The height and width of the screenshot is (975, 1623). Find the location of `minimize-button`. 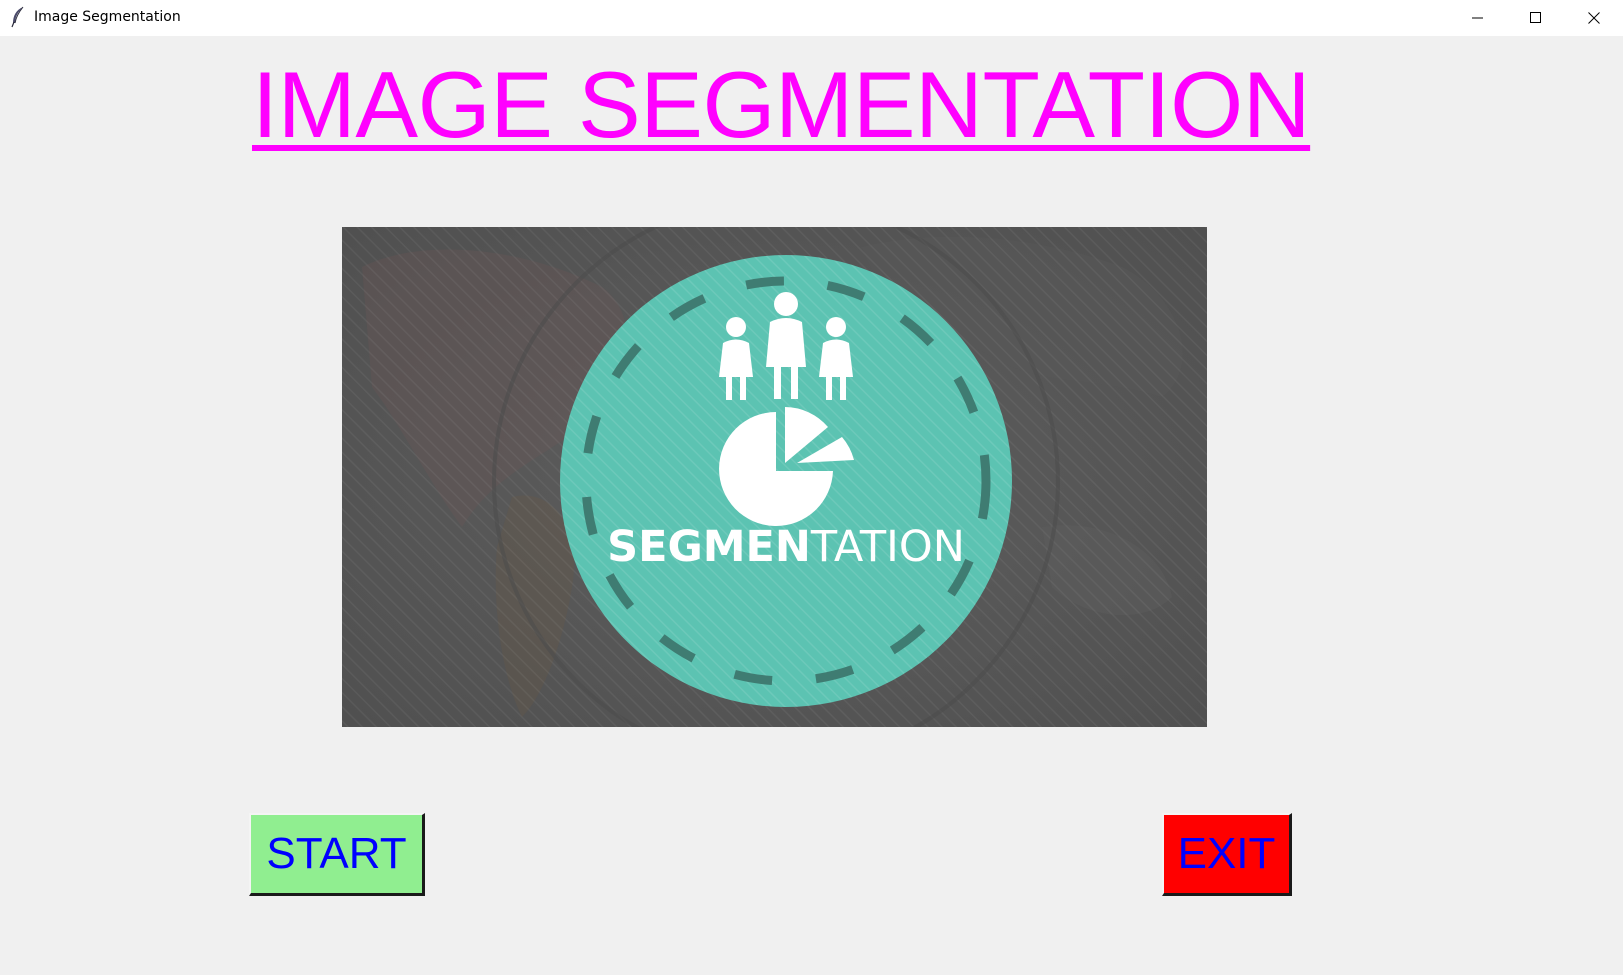

minimize-button is located at coordinates (1478, 18).